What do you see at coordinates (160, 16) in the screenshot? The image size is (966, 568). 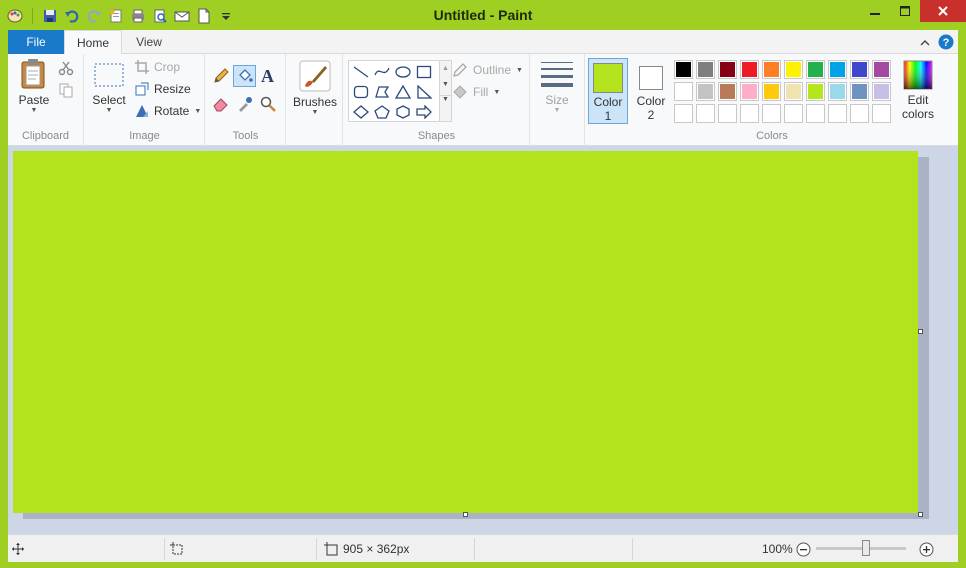 I see `print-preview-icon` at bounding box center [160, 16].